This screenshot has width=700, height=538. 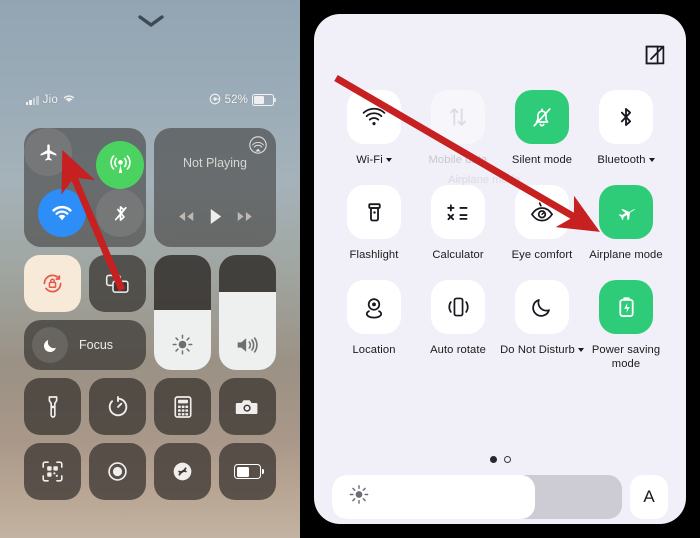 I want to click on fast-forward-button, so click(x=245, y=219).